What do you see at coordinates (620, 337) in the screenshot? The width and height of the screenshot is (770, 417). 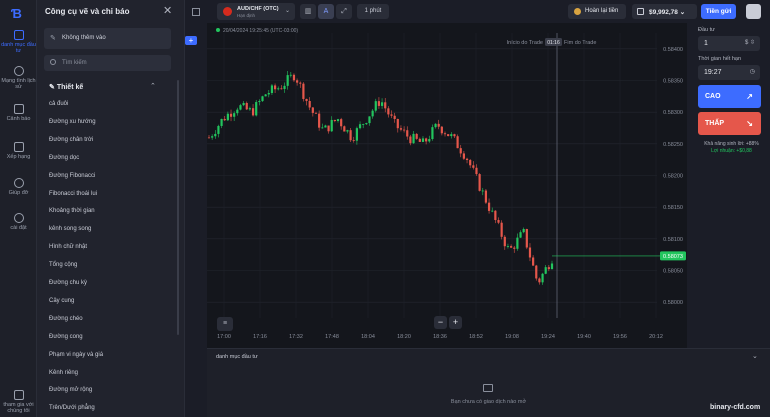 I see `x-tick-label: 19:56` at bounding box center [620, 337].